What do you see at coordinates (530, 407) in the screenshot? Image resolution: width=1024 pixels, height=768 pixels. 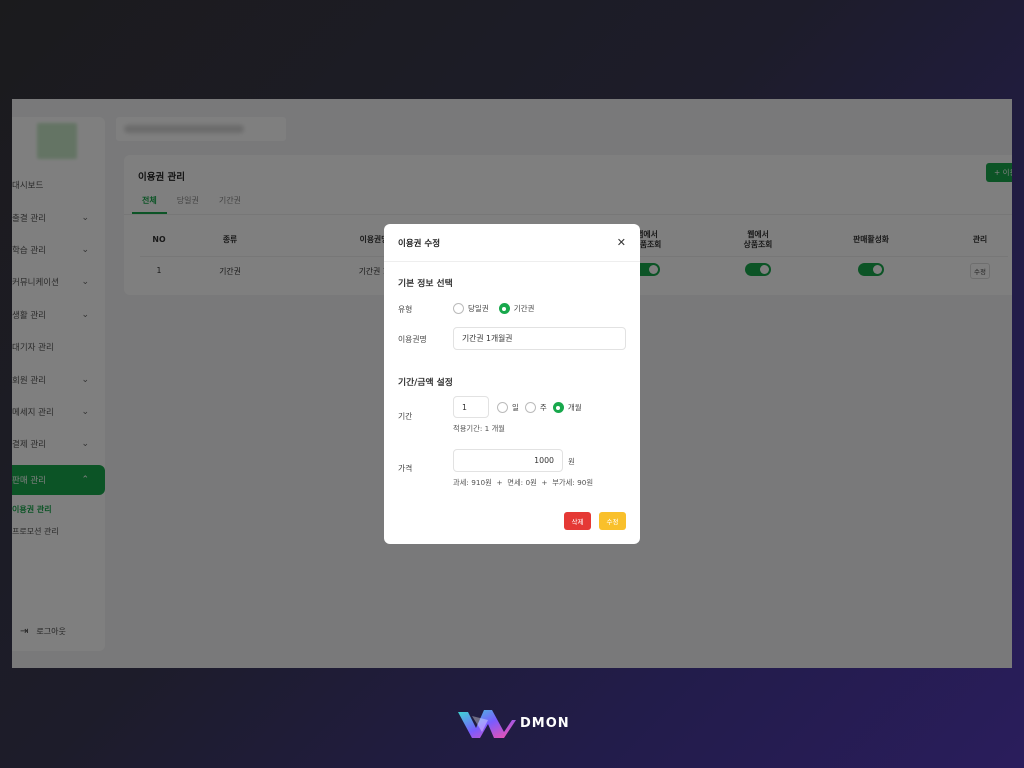 I see `radio-week` at bounding box center [530, 407].